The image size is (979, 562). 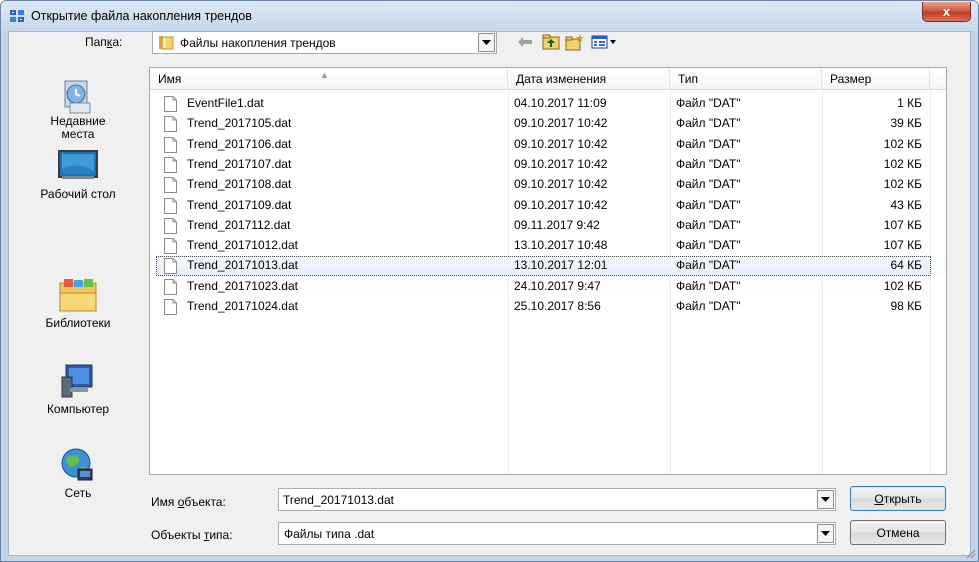 I want to click on resize-grip-icon, so click(x=970, y=553).